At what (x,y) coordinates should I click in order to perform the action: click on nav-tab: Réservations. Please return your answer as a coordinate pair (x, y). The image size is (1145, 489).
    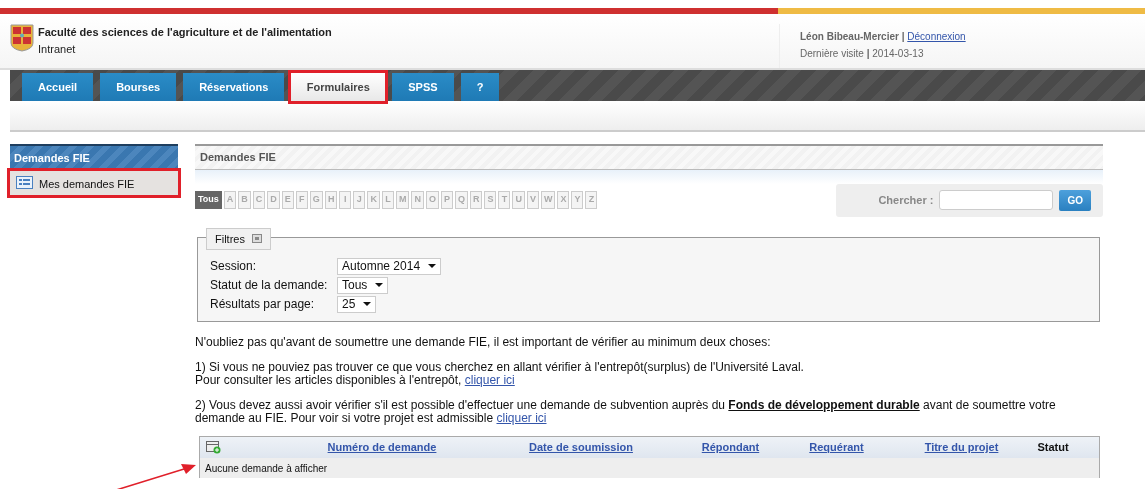
    Looking at the image, I should click on (234, 87).